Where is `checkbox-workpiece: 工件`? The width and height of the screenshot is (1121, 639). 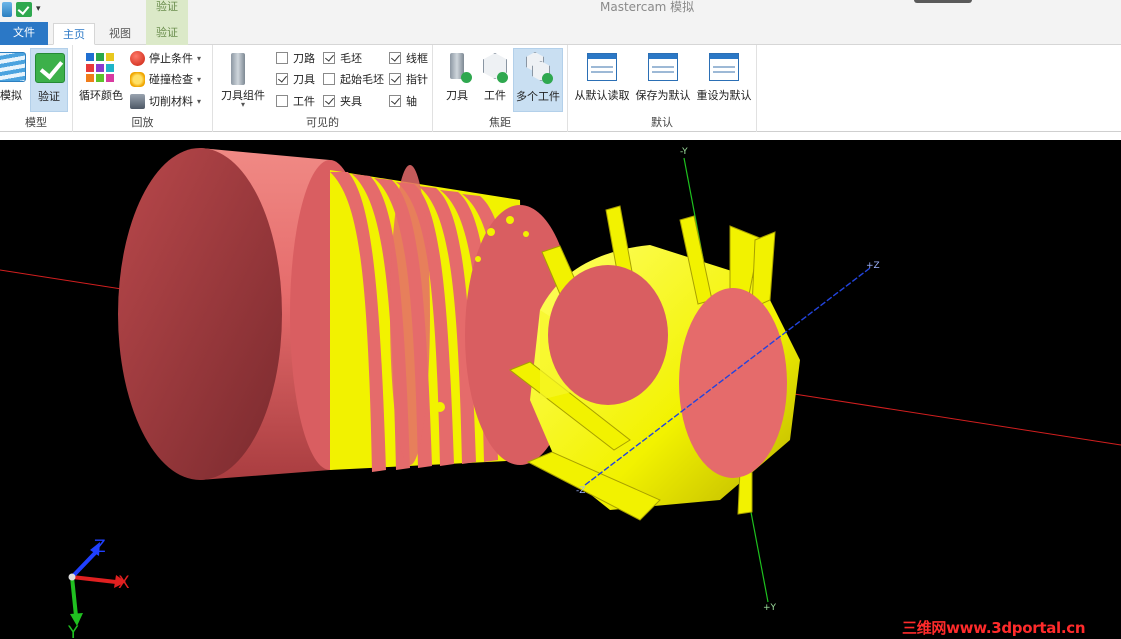
checkbox-workpiece: 工件 is located at coordinates (295, 101).